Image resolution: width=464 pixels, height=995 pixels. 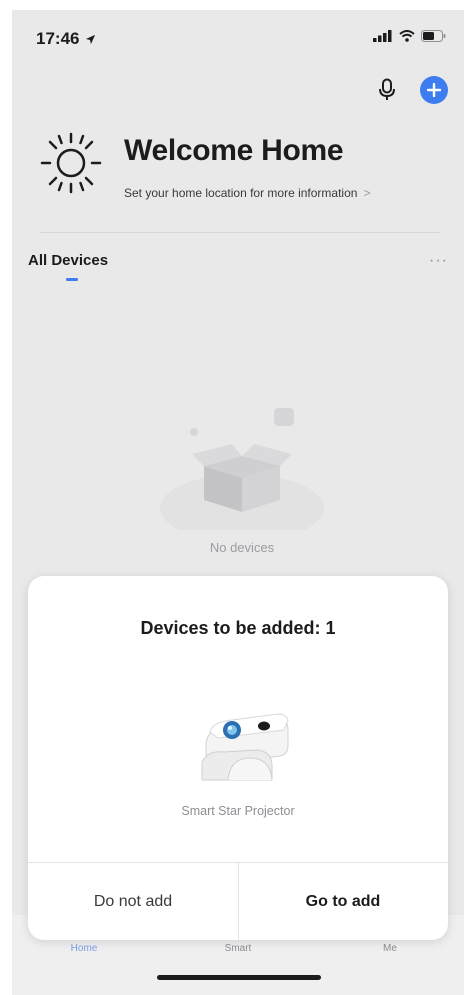 What do you see at coordinates (367, 193) in the screenshot?
I see `chevron-right-icon: >` at bounding box center [367, 193].